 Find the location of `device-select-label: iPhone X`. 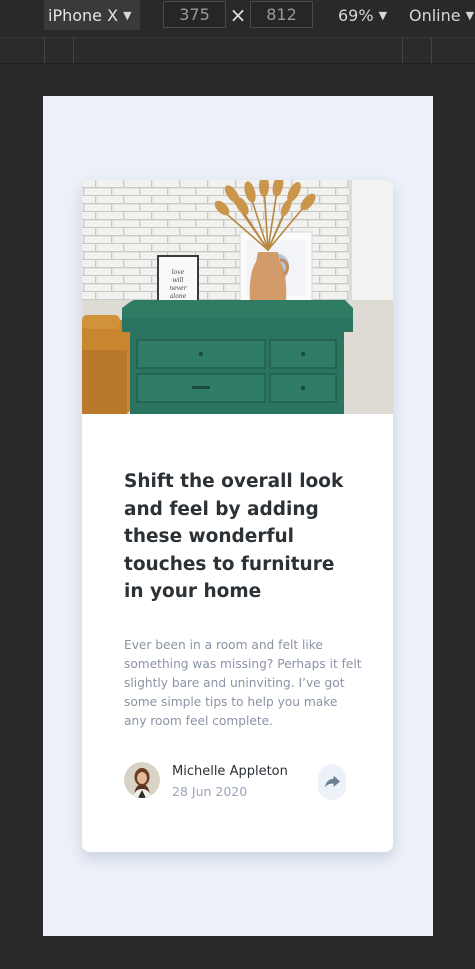

device-select-label: iPhone X is located at coordinates (83, 15).